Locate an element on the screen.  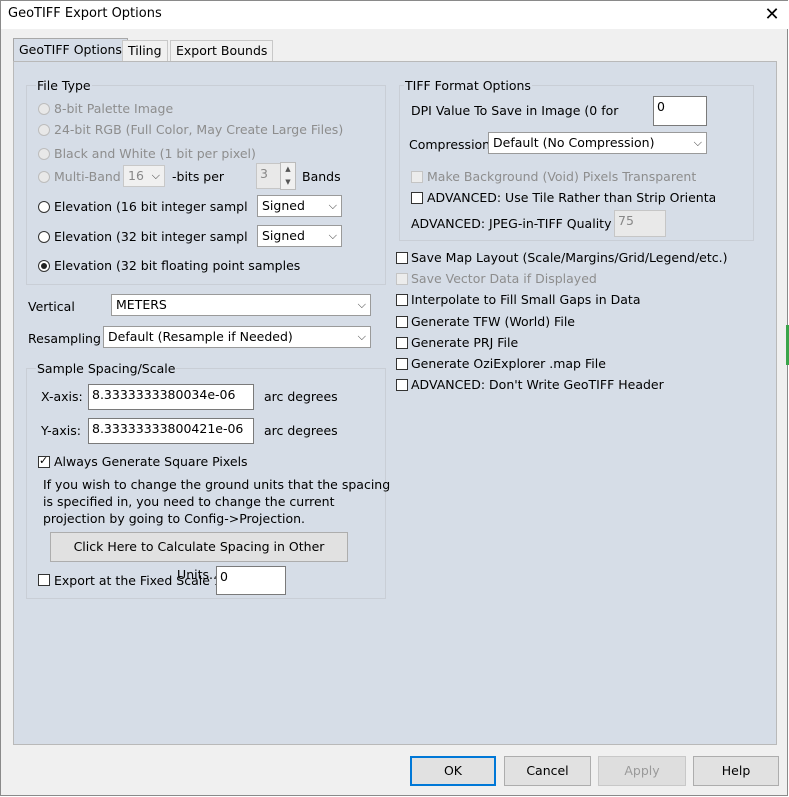
multiband-bands-label: Bands is located at coordinates (321, 176).